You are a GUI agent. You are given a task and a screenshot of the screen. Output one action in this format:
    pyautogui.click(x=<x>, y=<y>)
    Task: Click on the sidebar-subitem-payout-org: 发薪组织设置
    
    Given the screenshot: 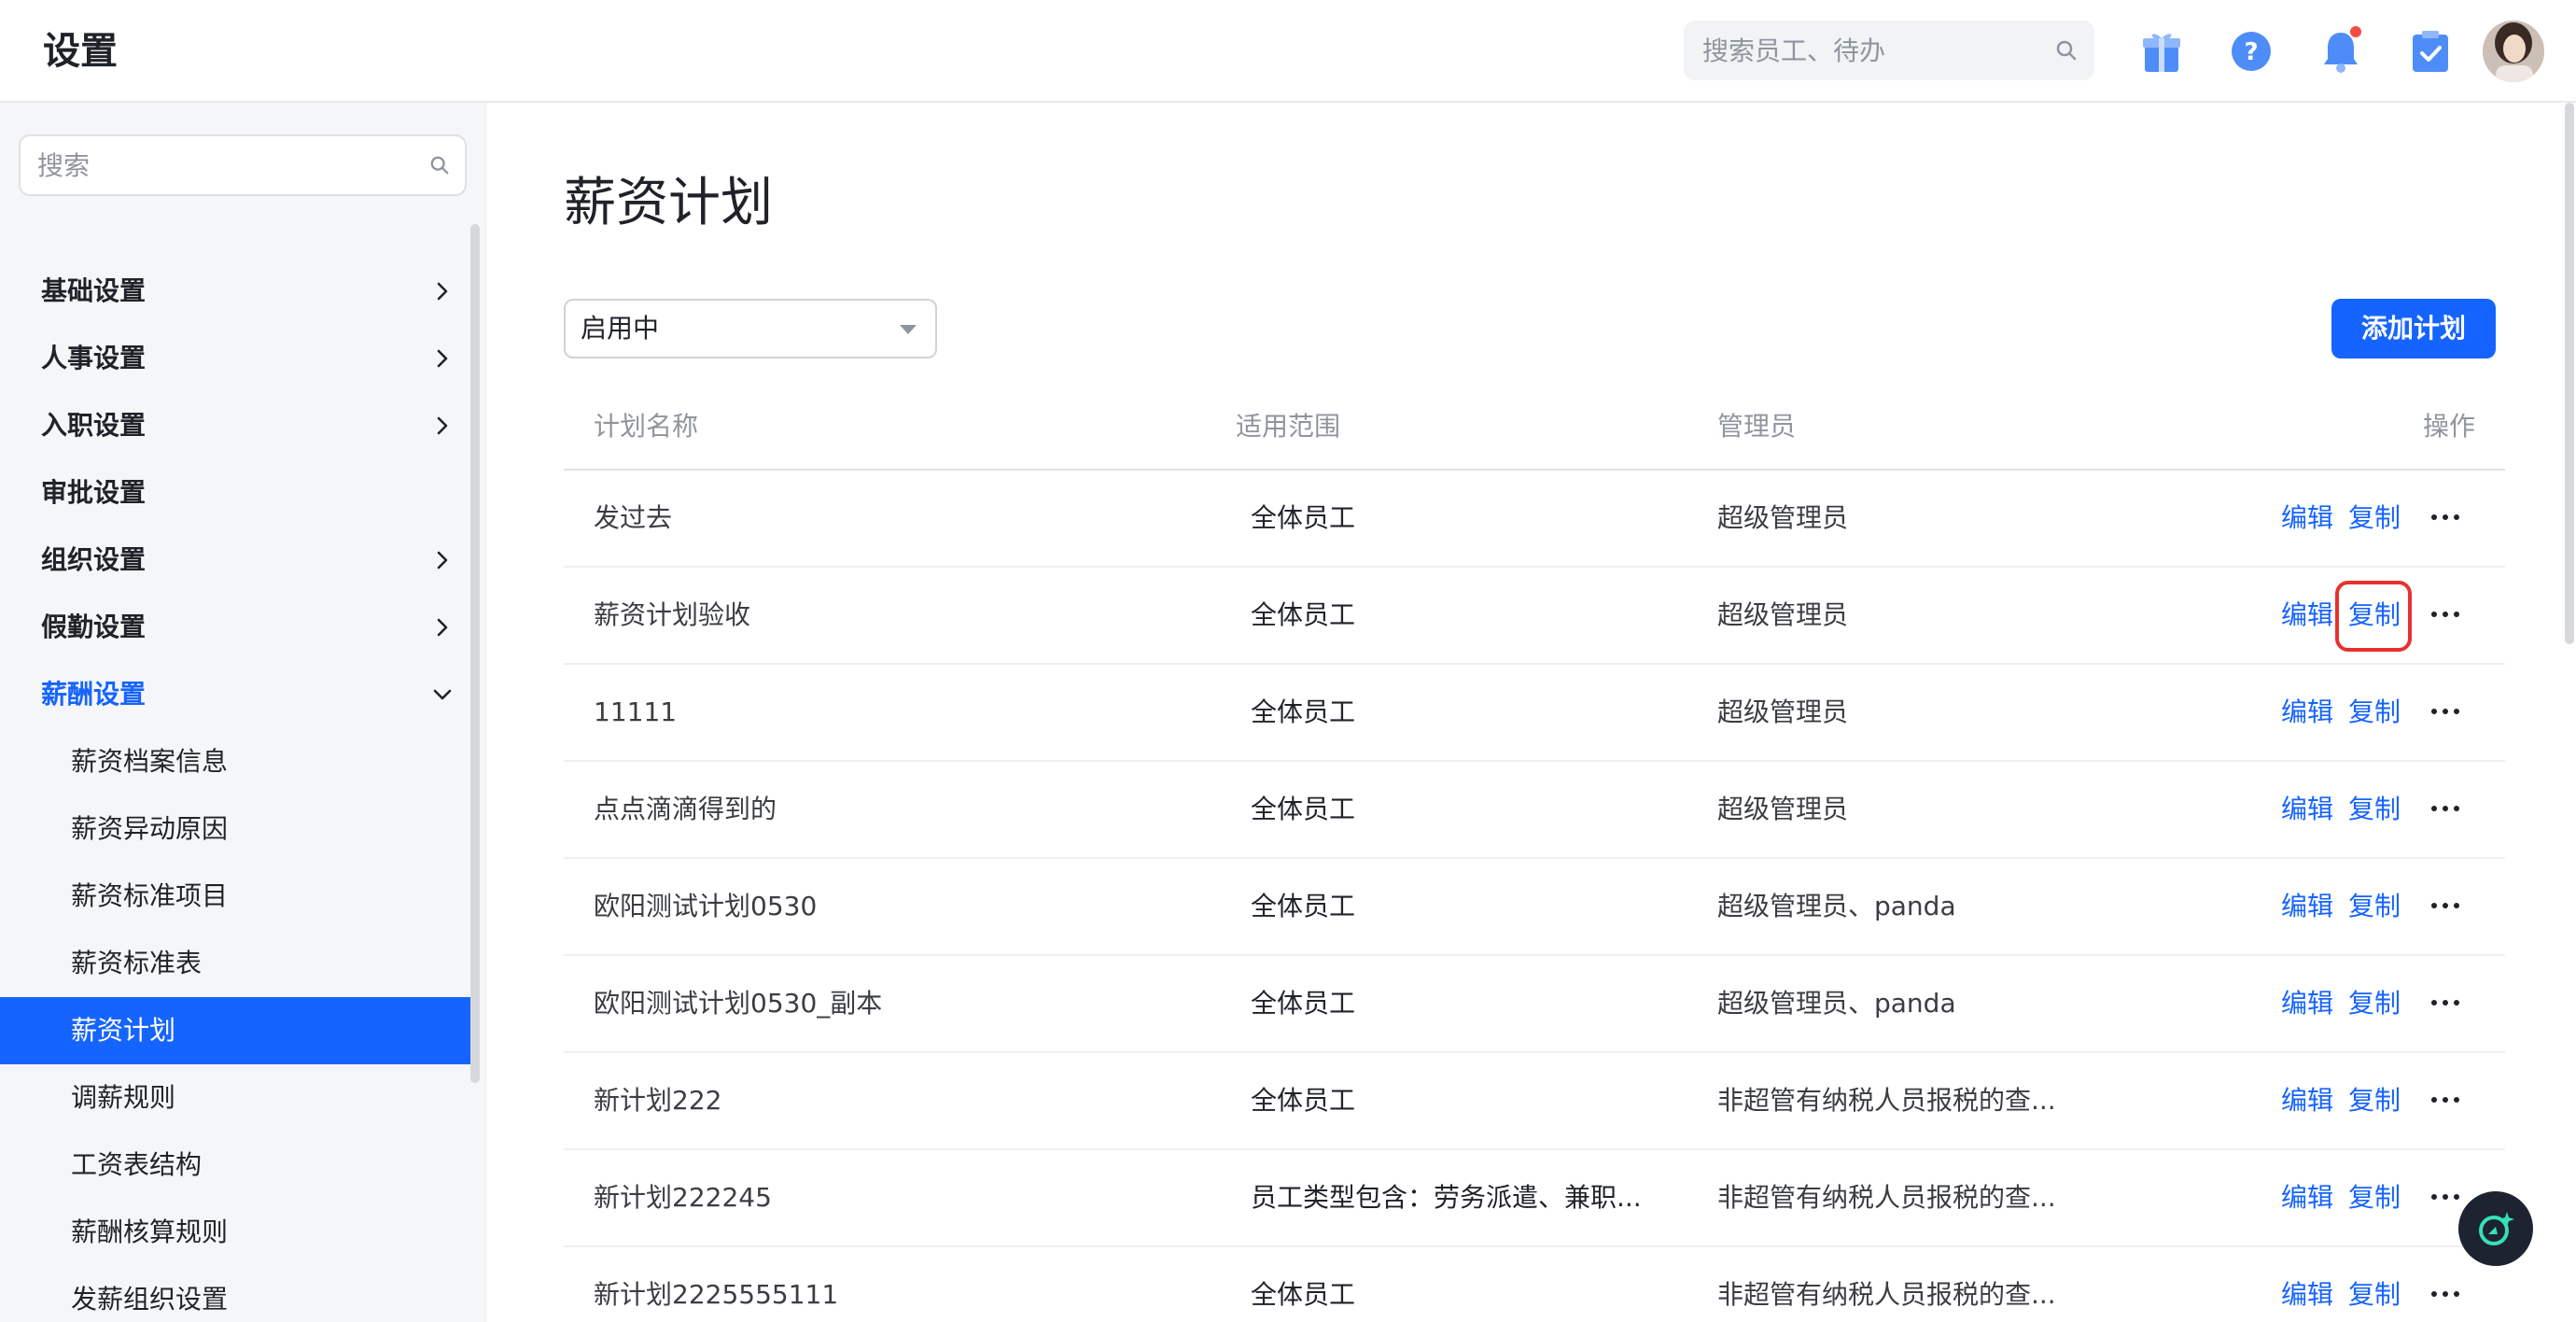 What is the action you would take?
    pyautogui.click(x=240, y=1294)
    